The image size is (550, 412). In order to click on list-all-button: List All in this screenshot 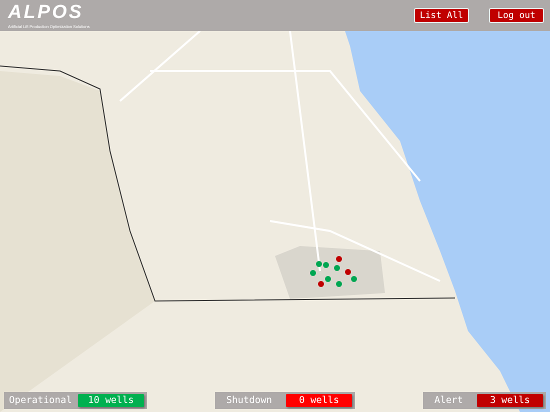, I will do `click(441, 15)`.